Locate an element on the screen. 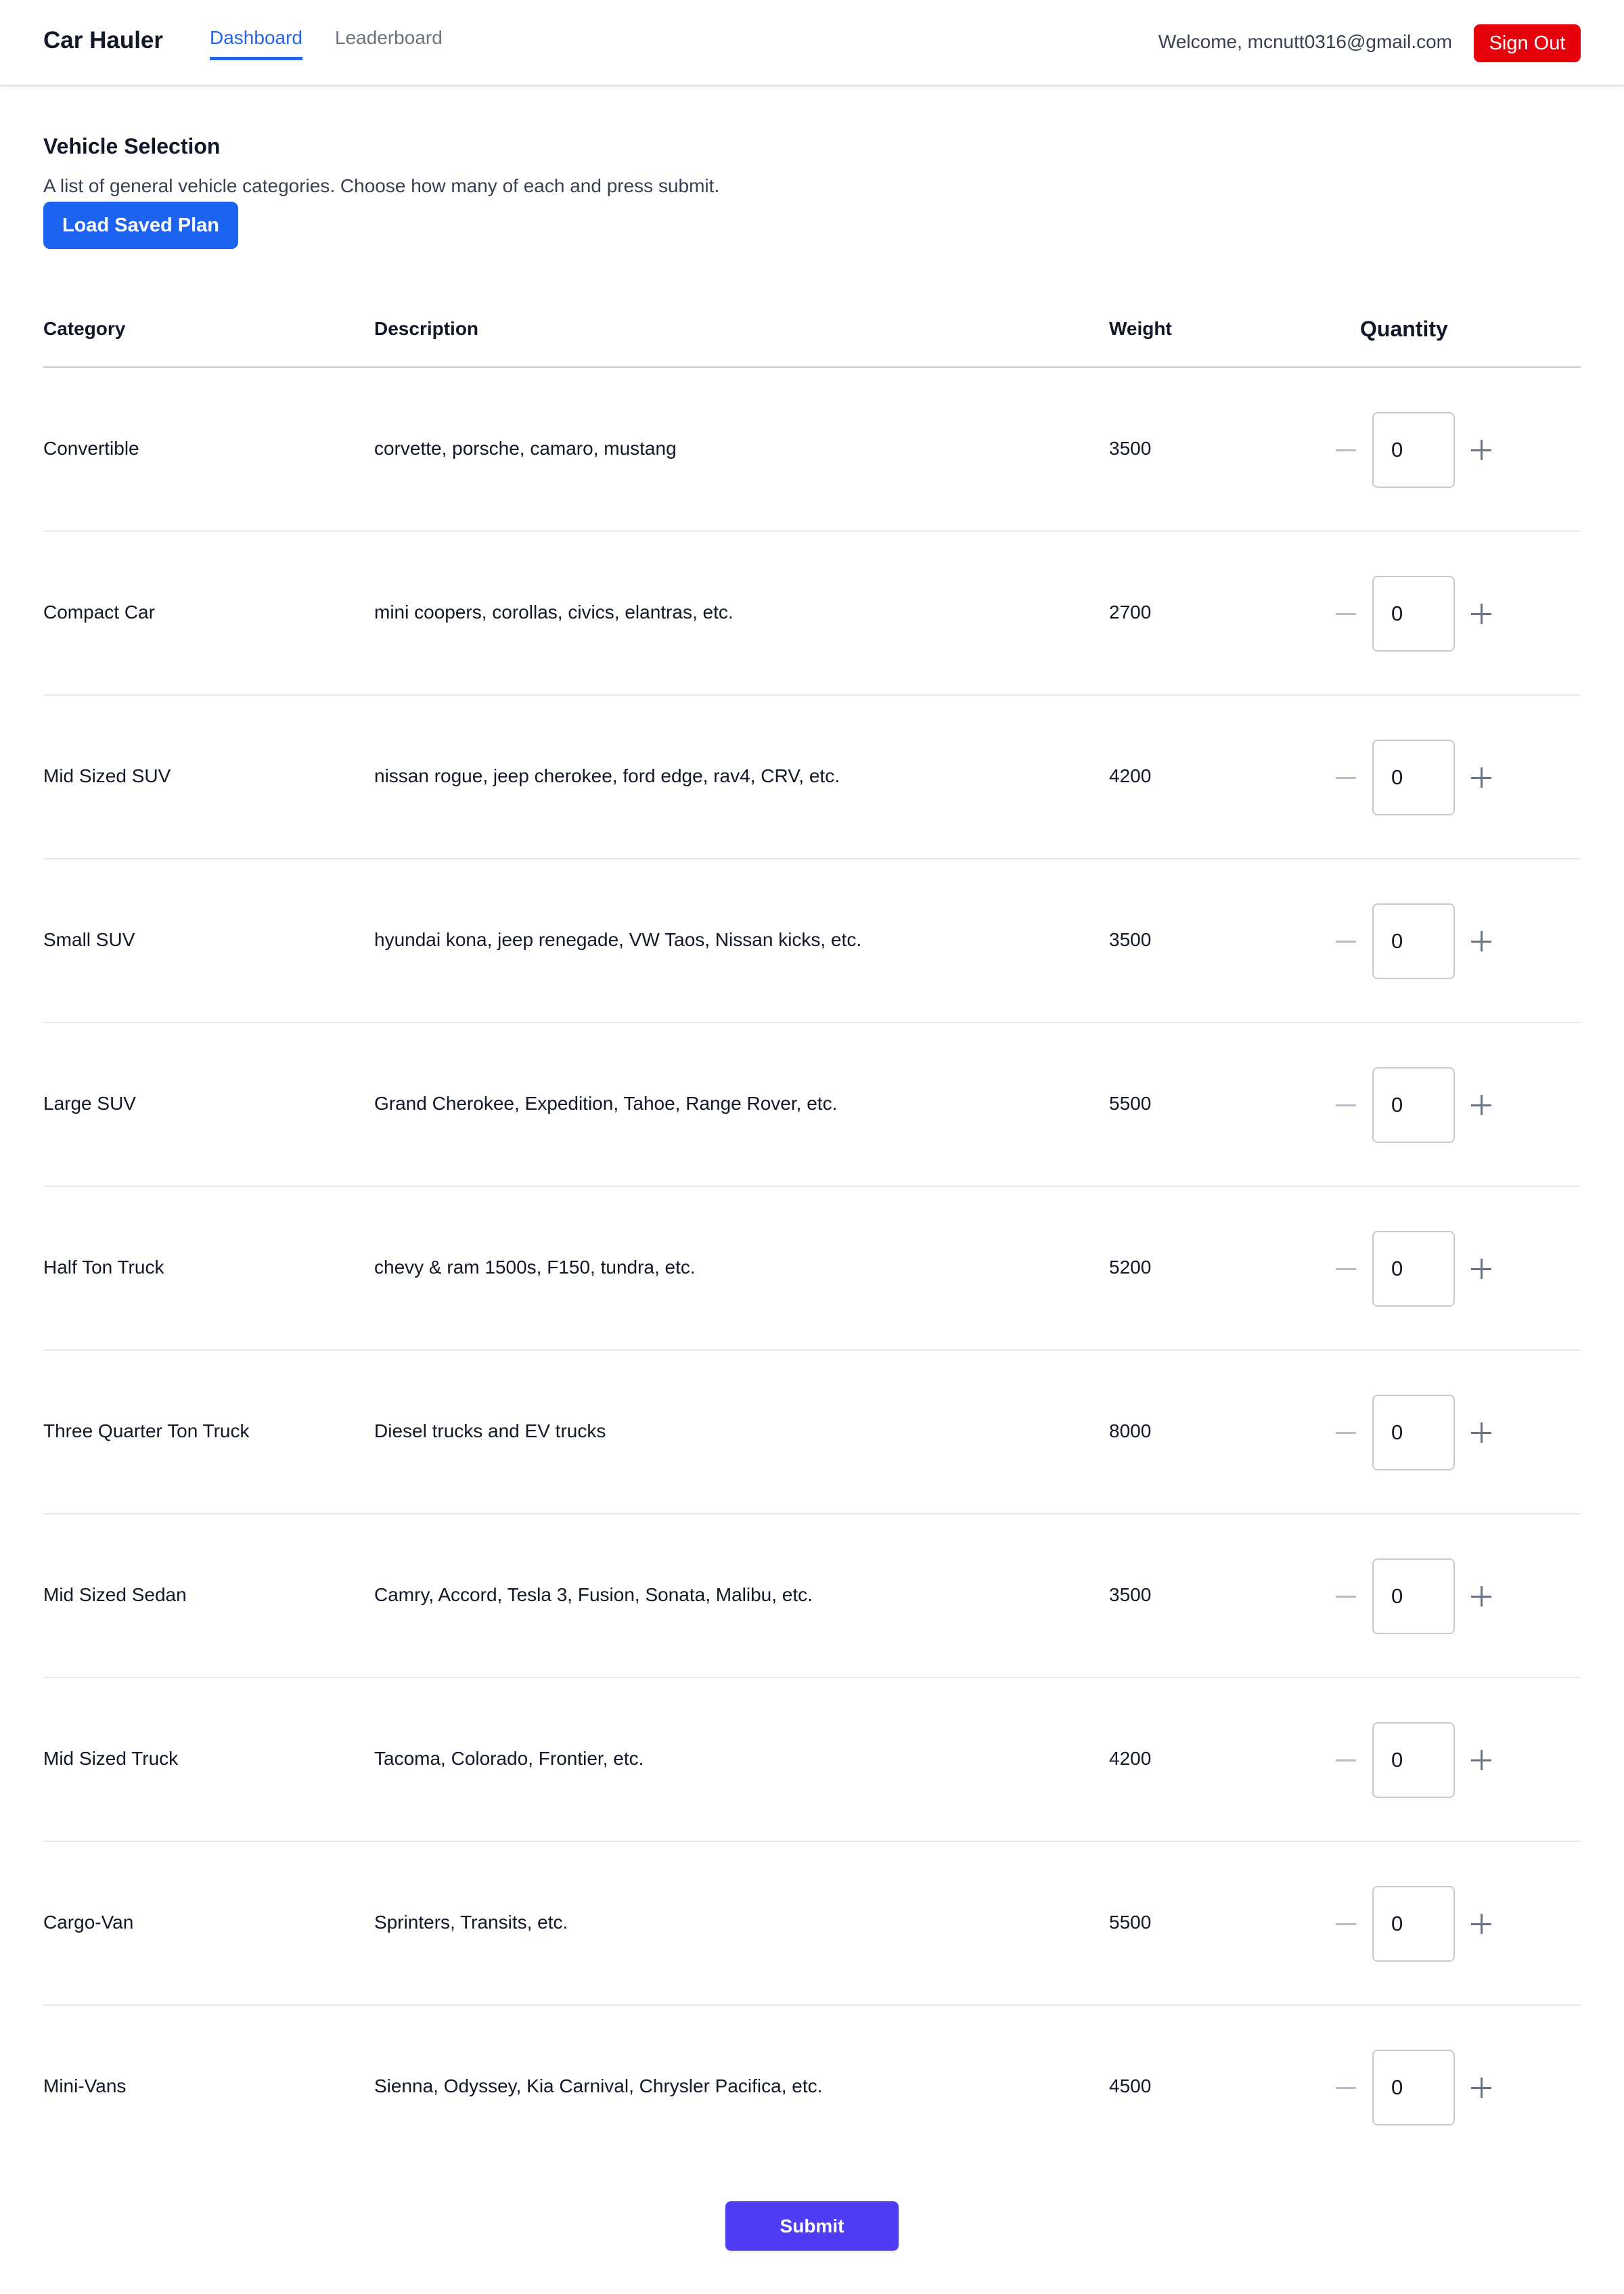 This screenshot has height=2294, width=1624. row-category: Small SUV is located at coordinates (89, 939).